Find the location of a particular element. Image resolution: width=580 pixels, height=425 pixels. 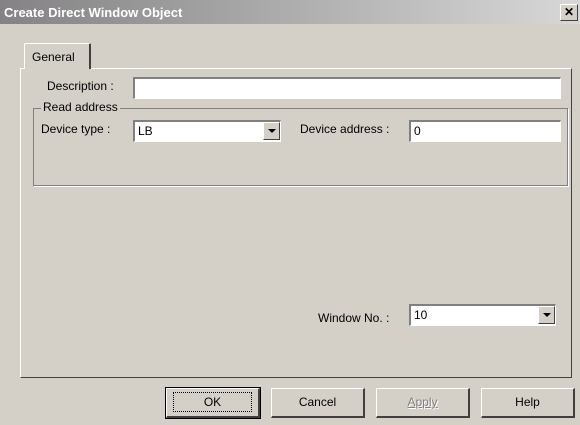

close-button: ✕ is located at coordinates (569, 12).